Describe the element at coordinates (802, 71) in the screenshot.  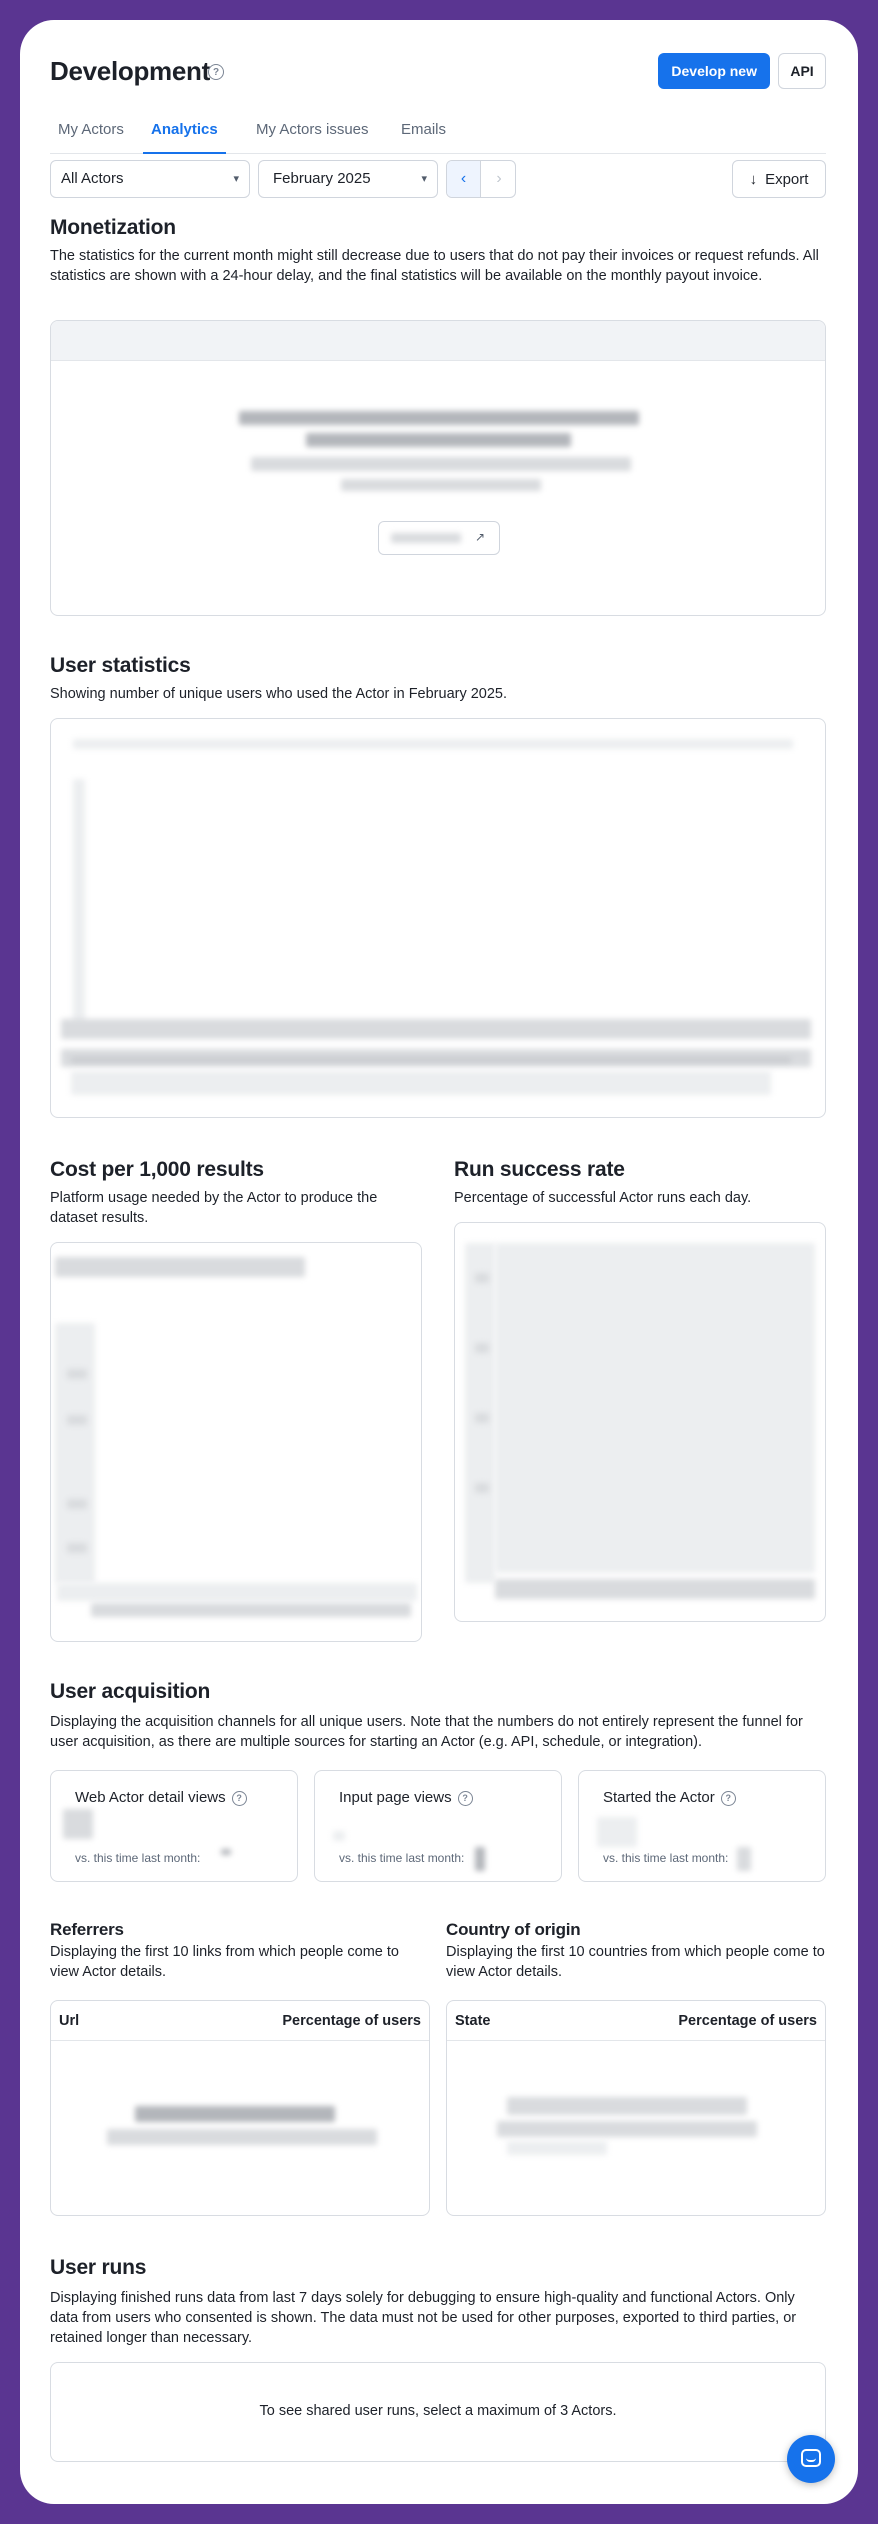
I see `api-button: API` at that location.